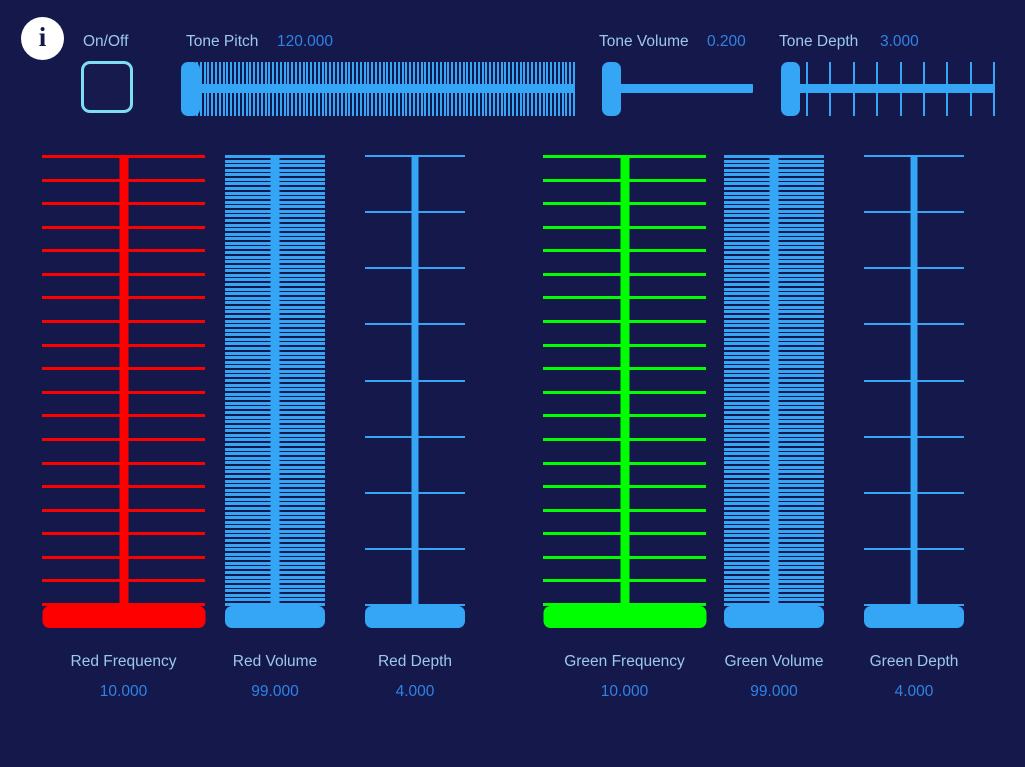 Image resolution: width=1025 pixels, height=767 pixels. What do you see at coordinates (415, 617) in the screenshot?
I see `red-depth-handle` at bounding box center [415, 617].